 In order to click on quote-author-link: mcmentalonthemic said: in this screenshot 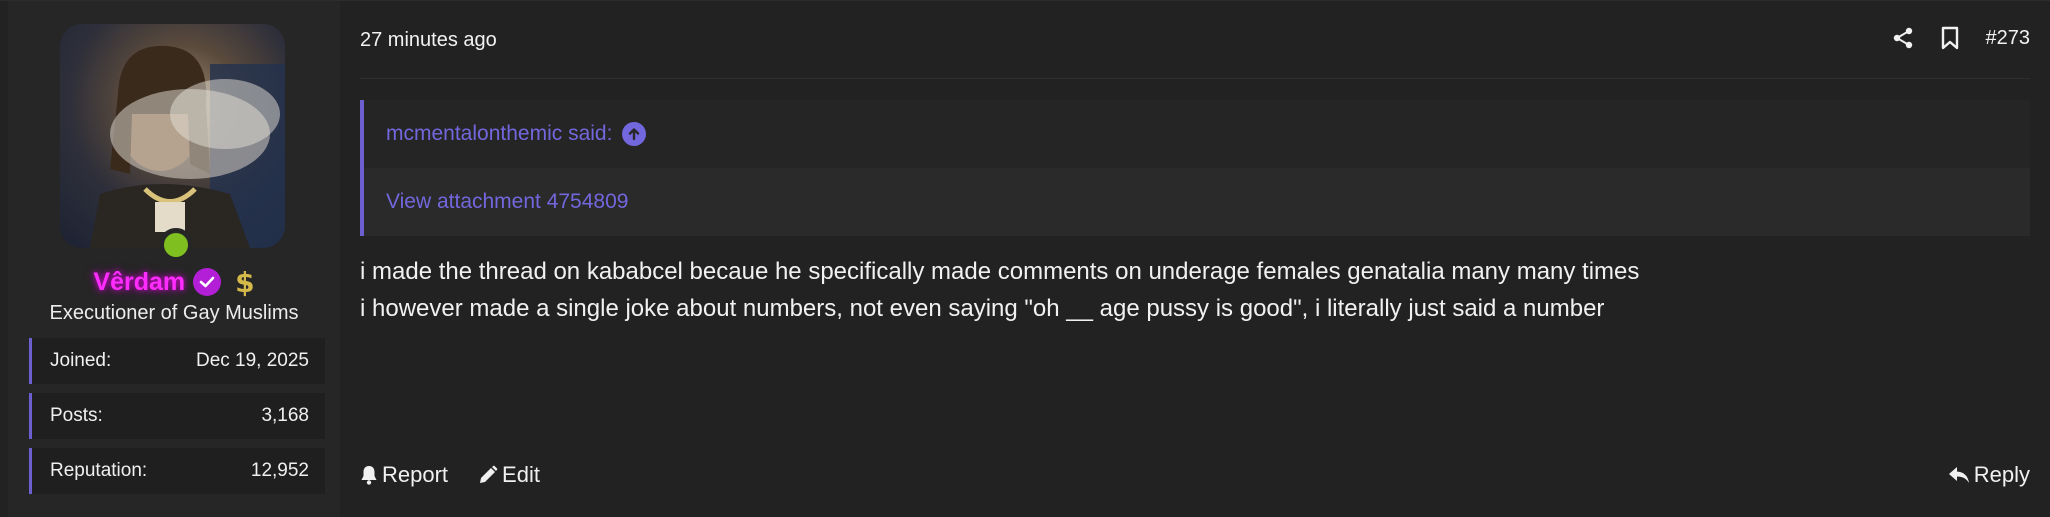, I will do `click(499, 134)`.